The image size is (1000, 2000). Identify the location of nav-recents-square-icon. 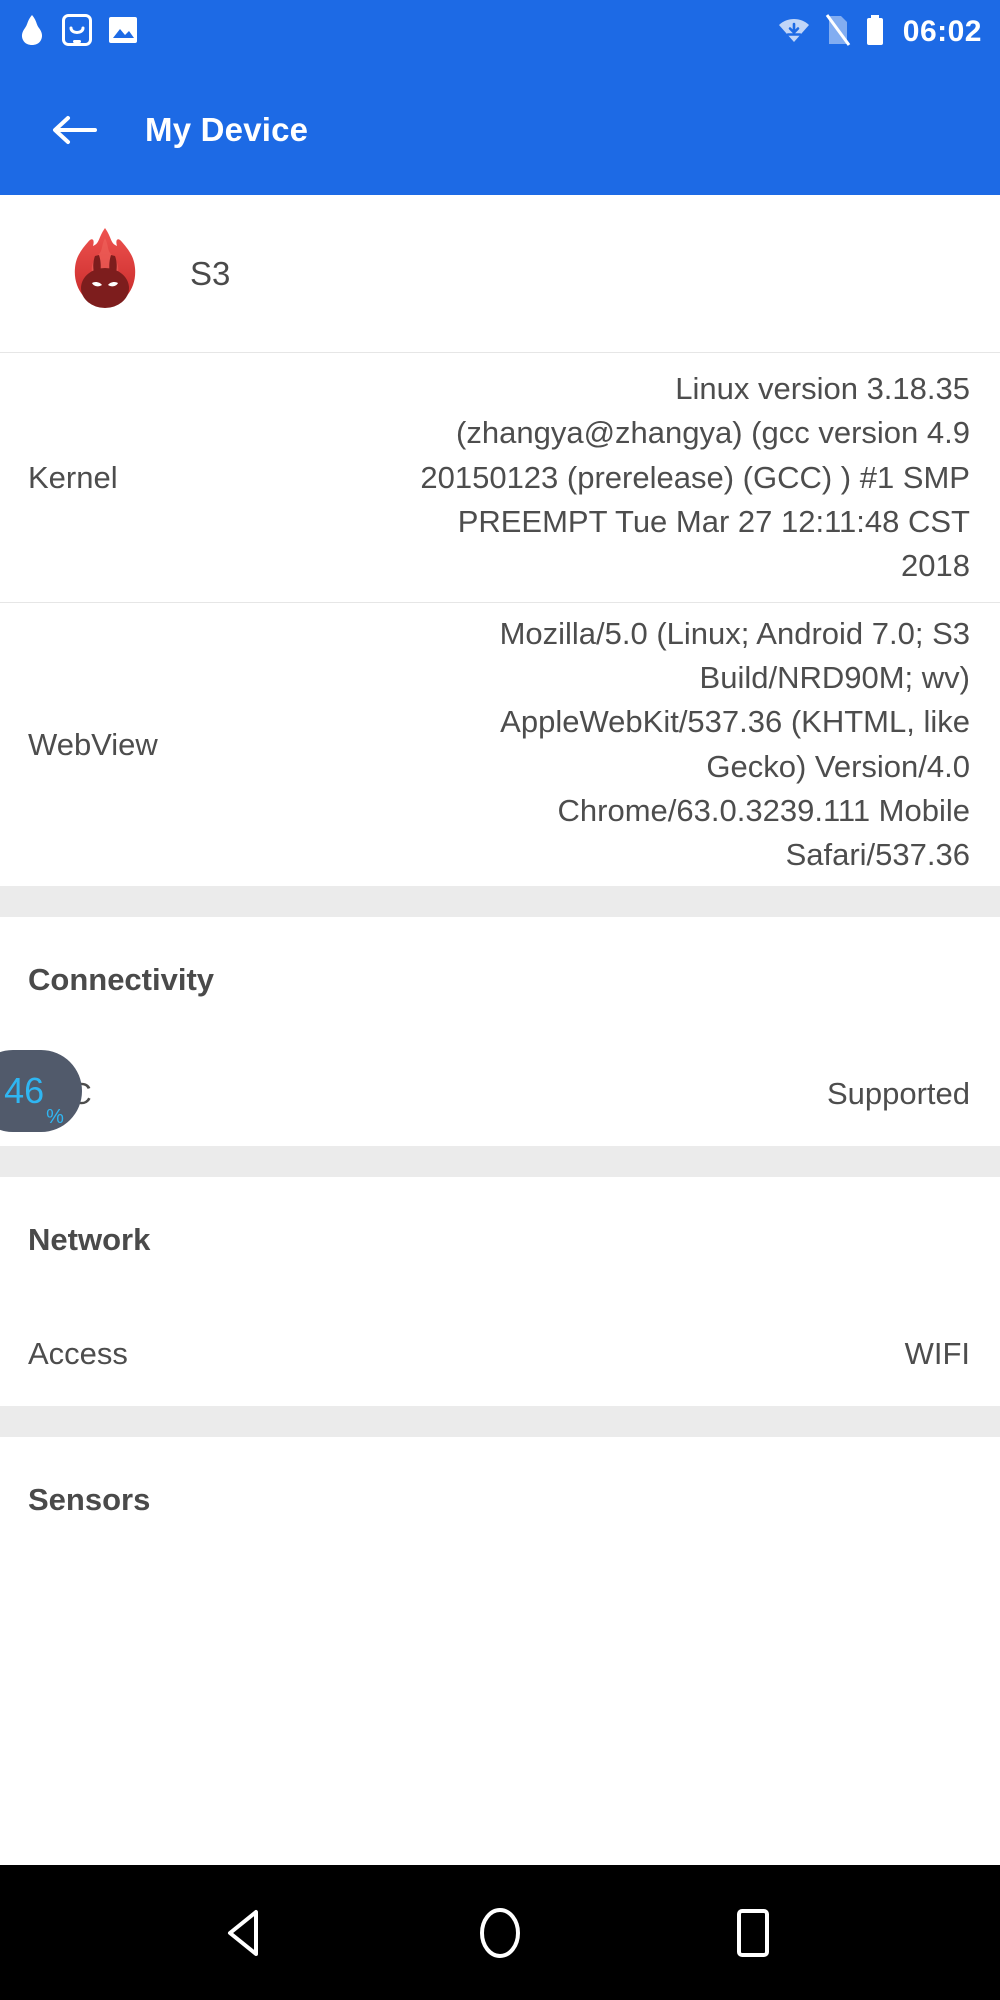
(753, 1932).